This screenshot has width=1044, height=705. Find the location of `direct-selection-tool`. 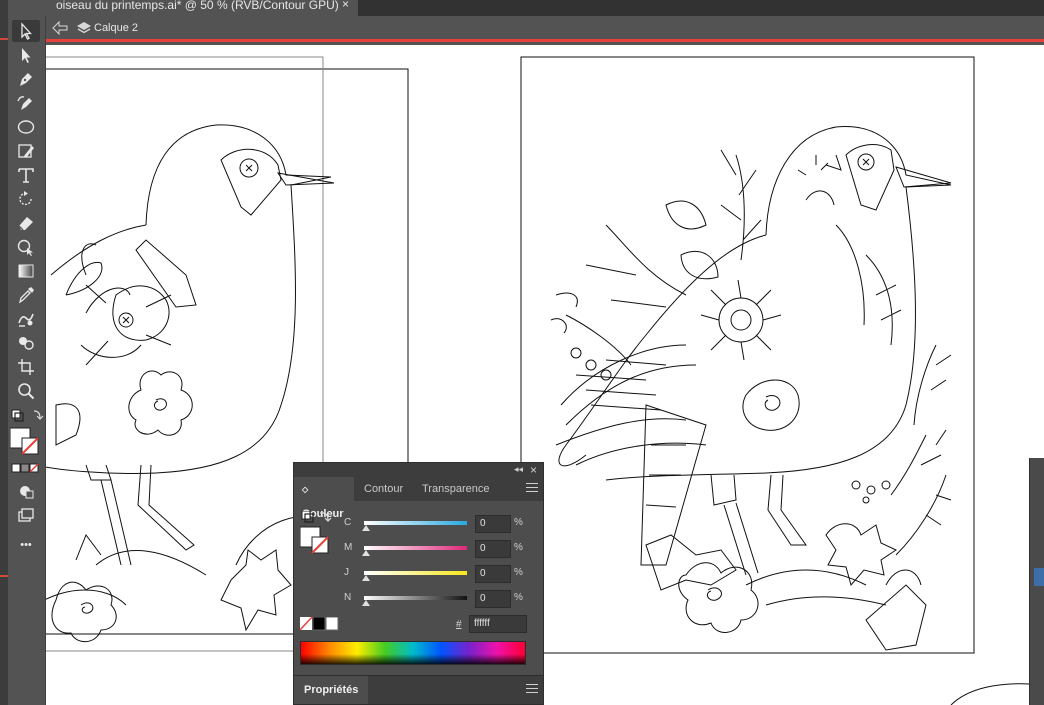

direct-selection-tool is located at coordinates (26, 55).